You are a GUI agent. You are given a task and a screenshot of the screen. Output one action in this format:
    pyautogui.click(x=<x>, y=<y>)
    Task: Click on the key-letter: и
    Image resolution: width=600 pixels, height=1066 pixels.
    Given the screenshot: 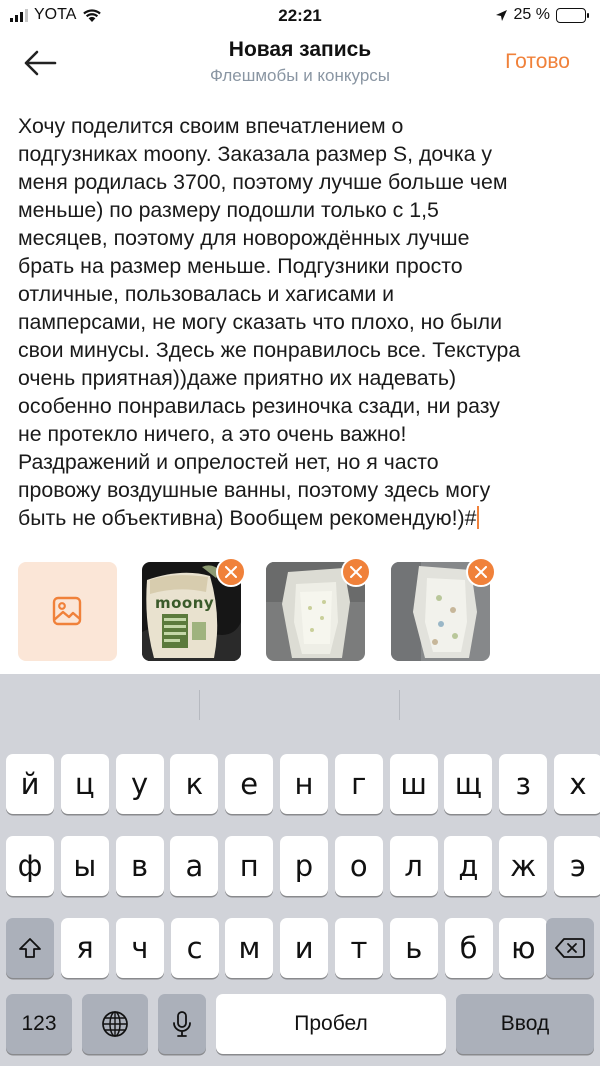 What is the action you would take?
    pyautogui.click(x=304, y=948)
    